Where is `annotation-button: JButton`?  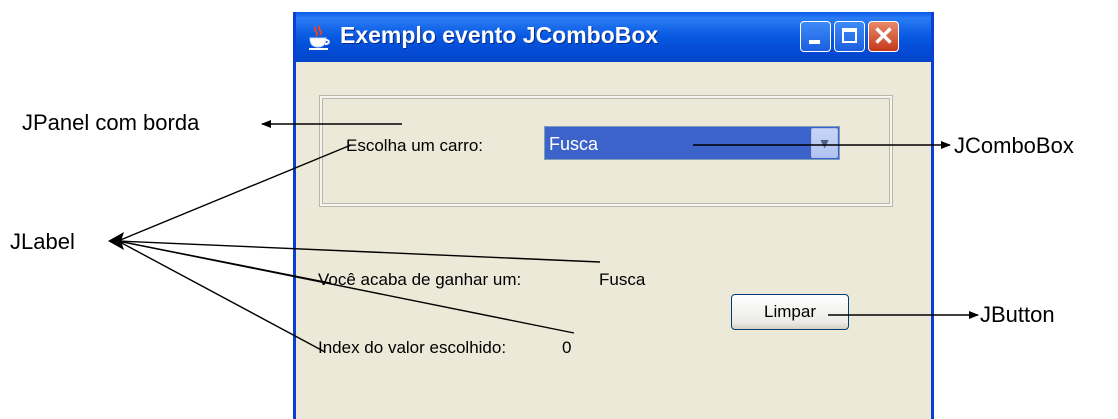 annotation-button: JButton is located at coordinates (1017, 314).